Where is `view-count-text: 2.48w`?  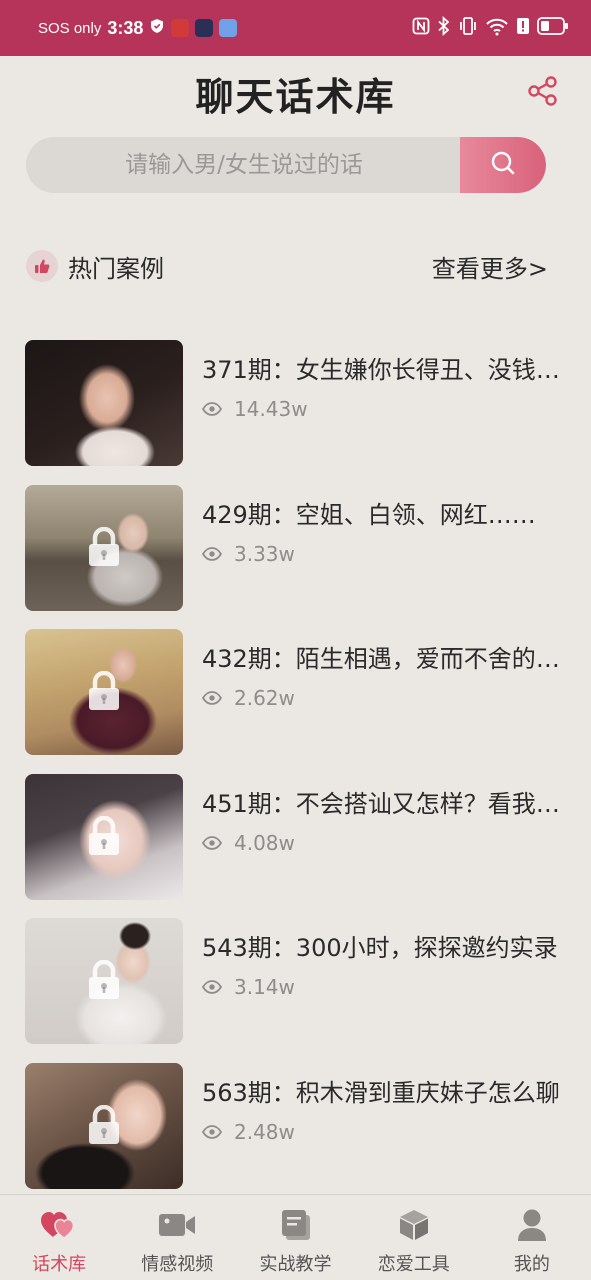
view-count-text: 2.48w is located at coordinates (264, 1131).